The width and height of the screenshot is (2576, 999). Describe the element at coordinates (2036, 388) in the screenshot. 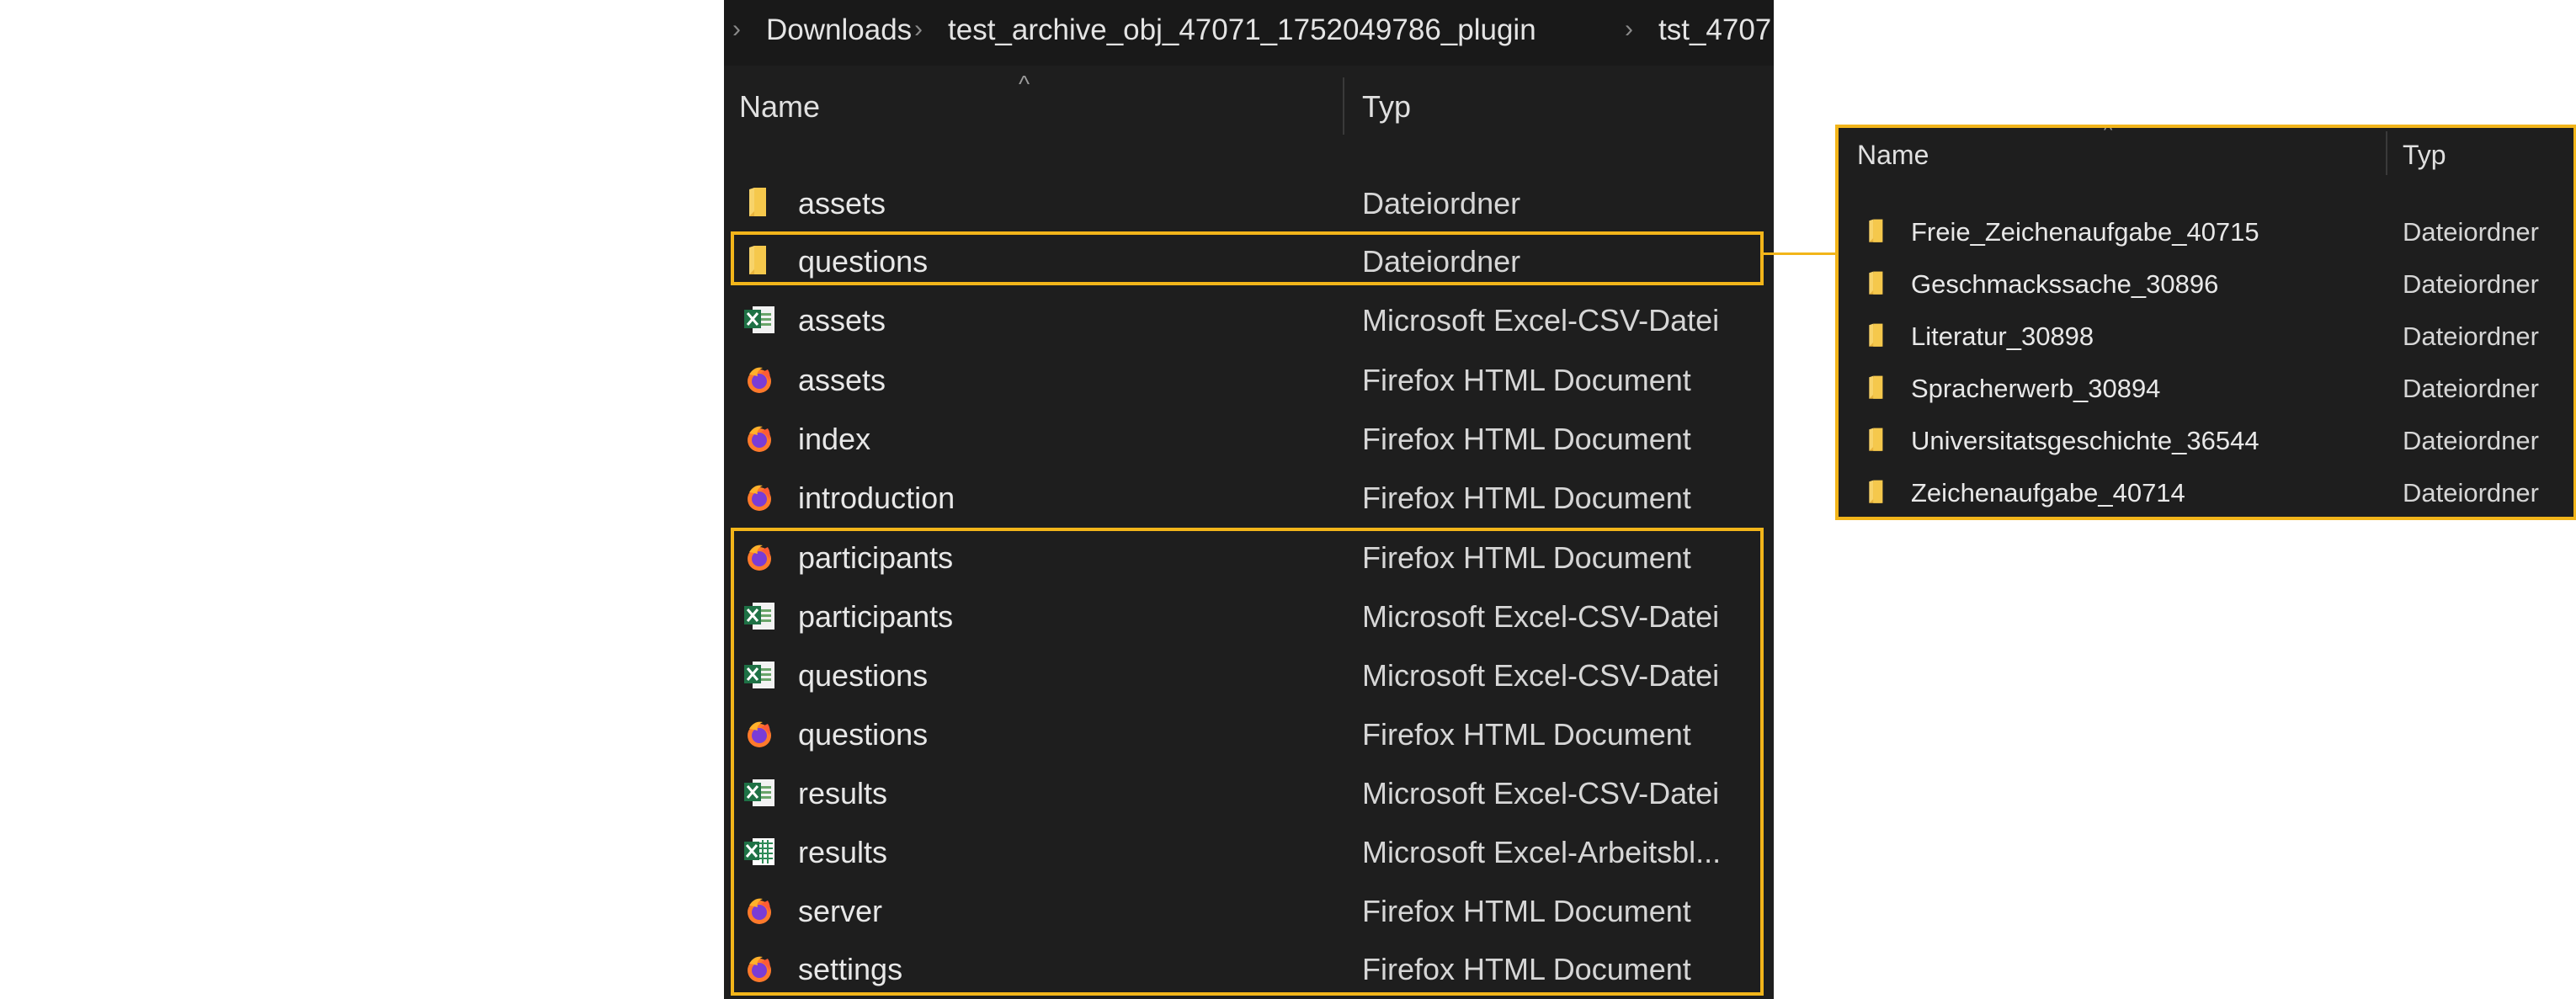

I see `folder-name: Spracherwerb_30894` at that location.